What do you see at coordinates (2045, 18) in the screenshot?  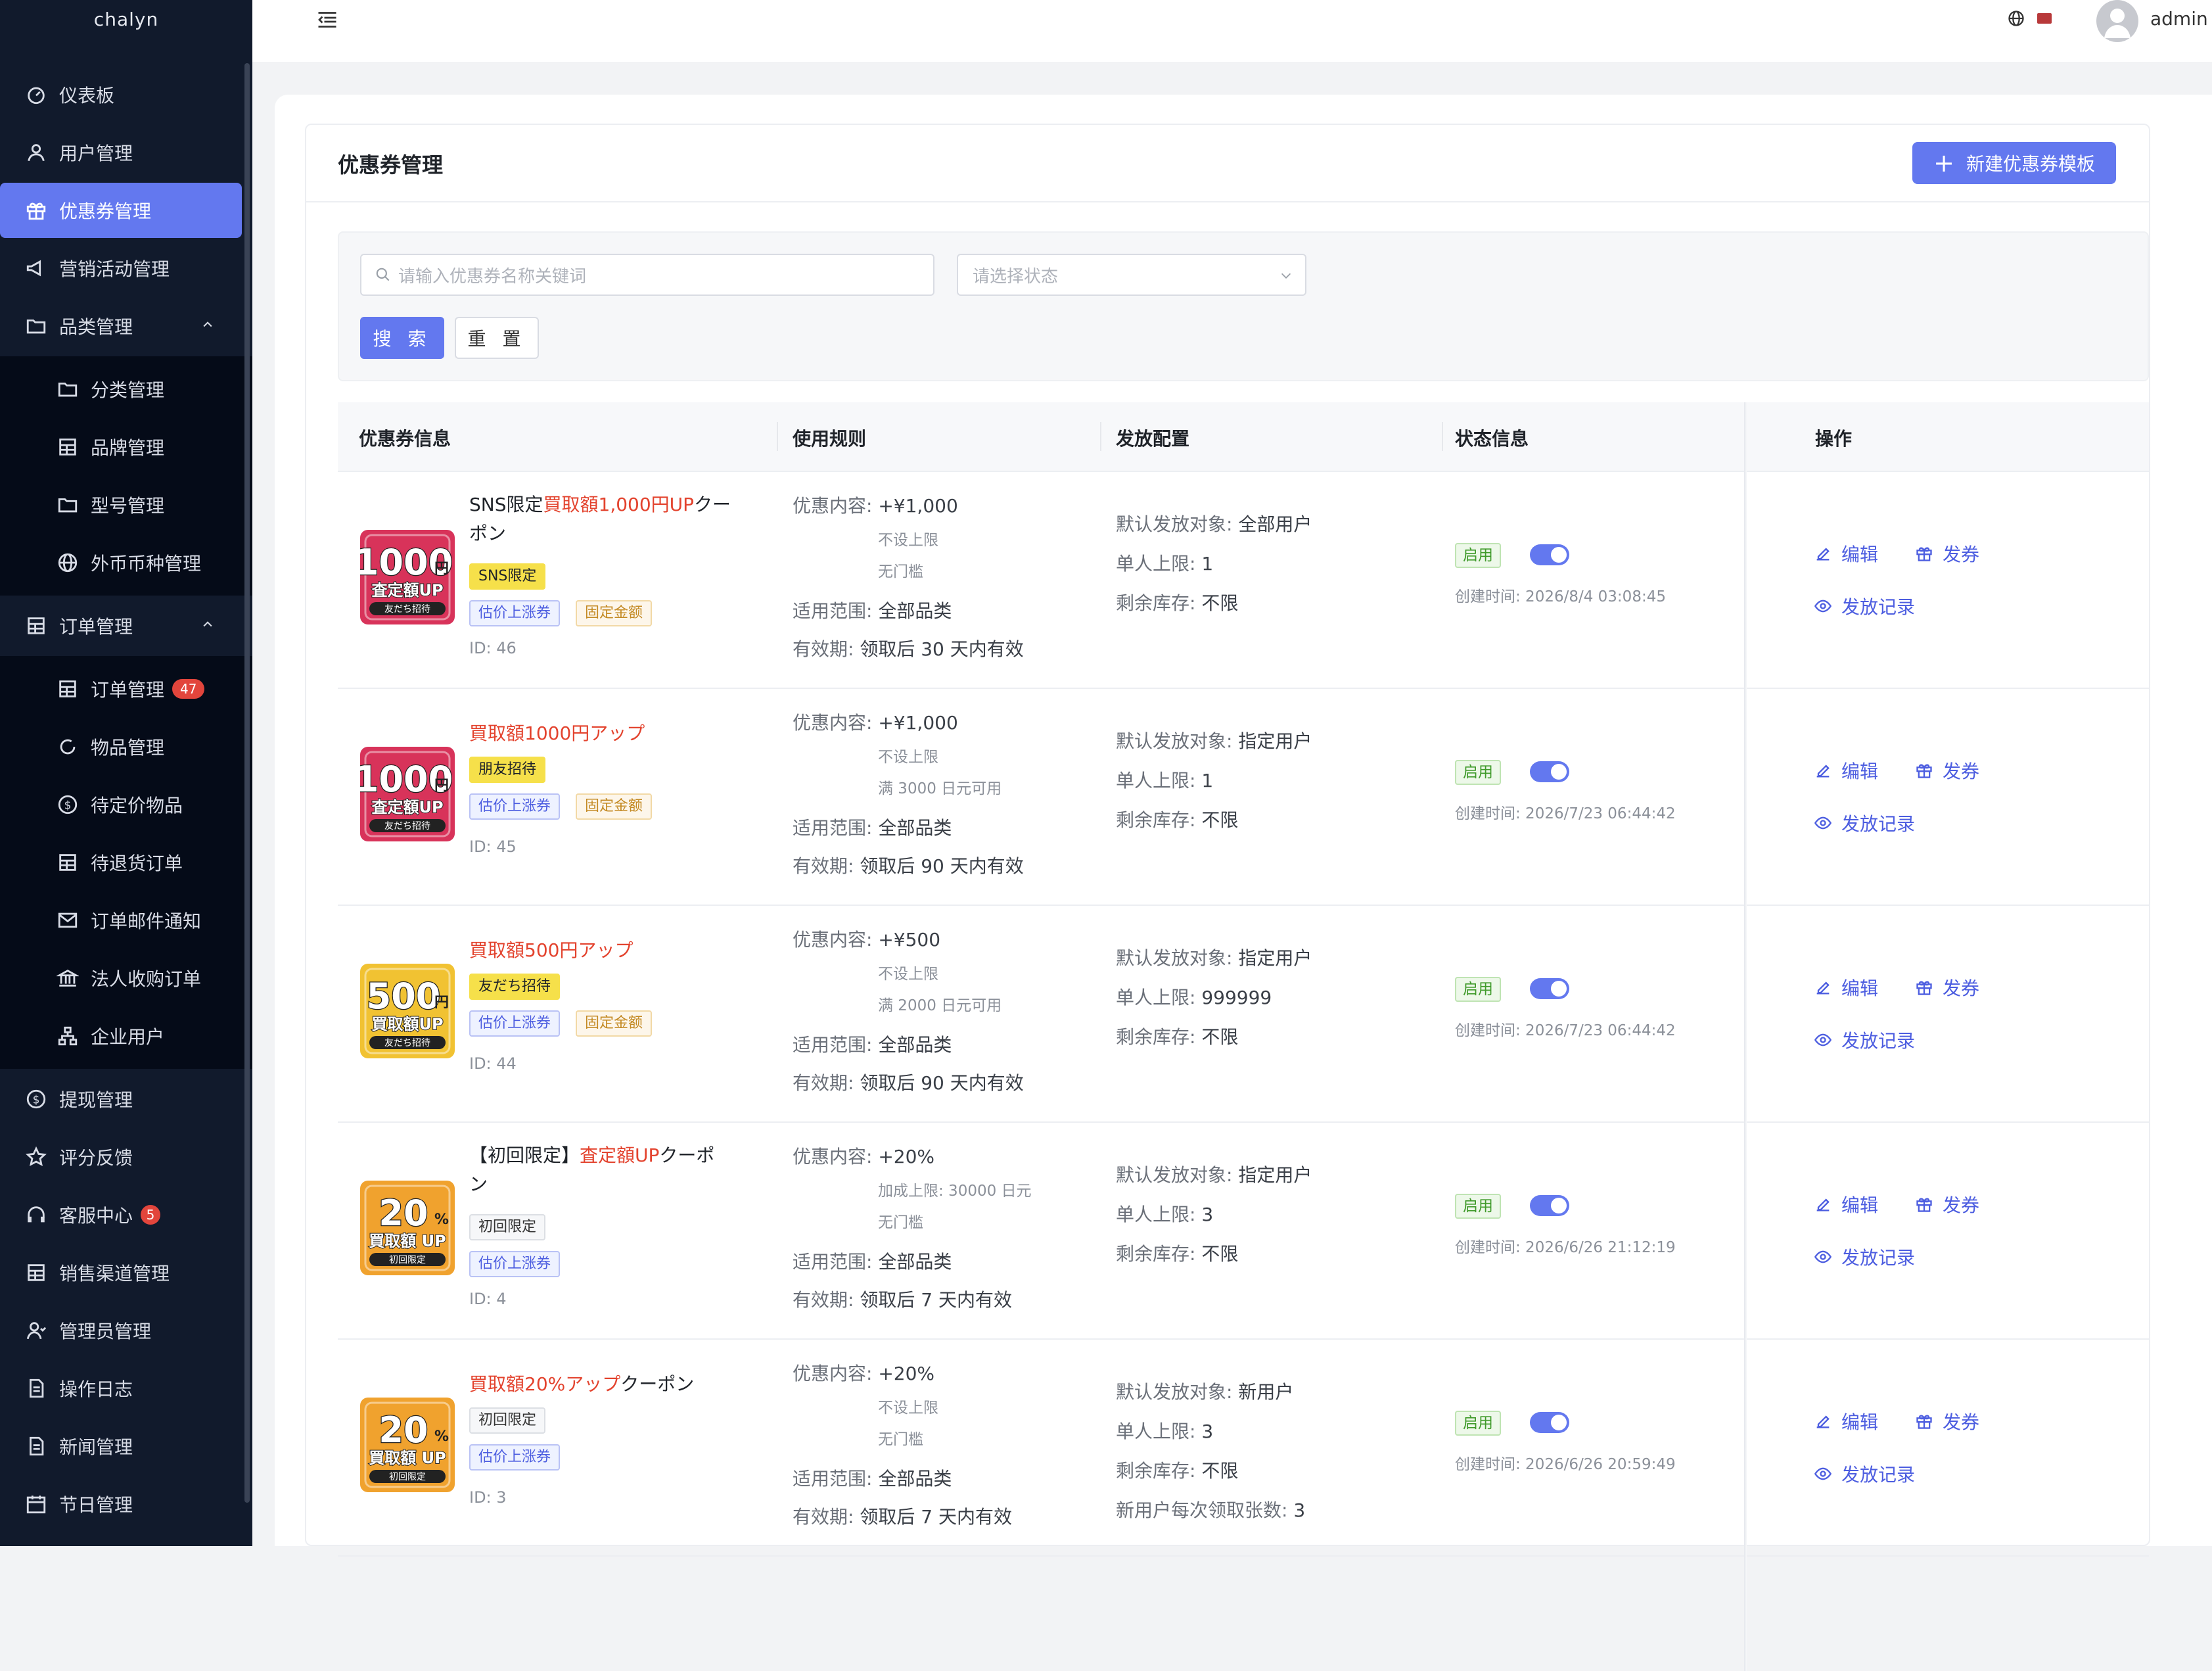 I see `flag-icon` at bounding box center [2045, 18].